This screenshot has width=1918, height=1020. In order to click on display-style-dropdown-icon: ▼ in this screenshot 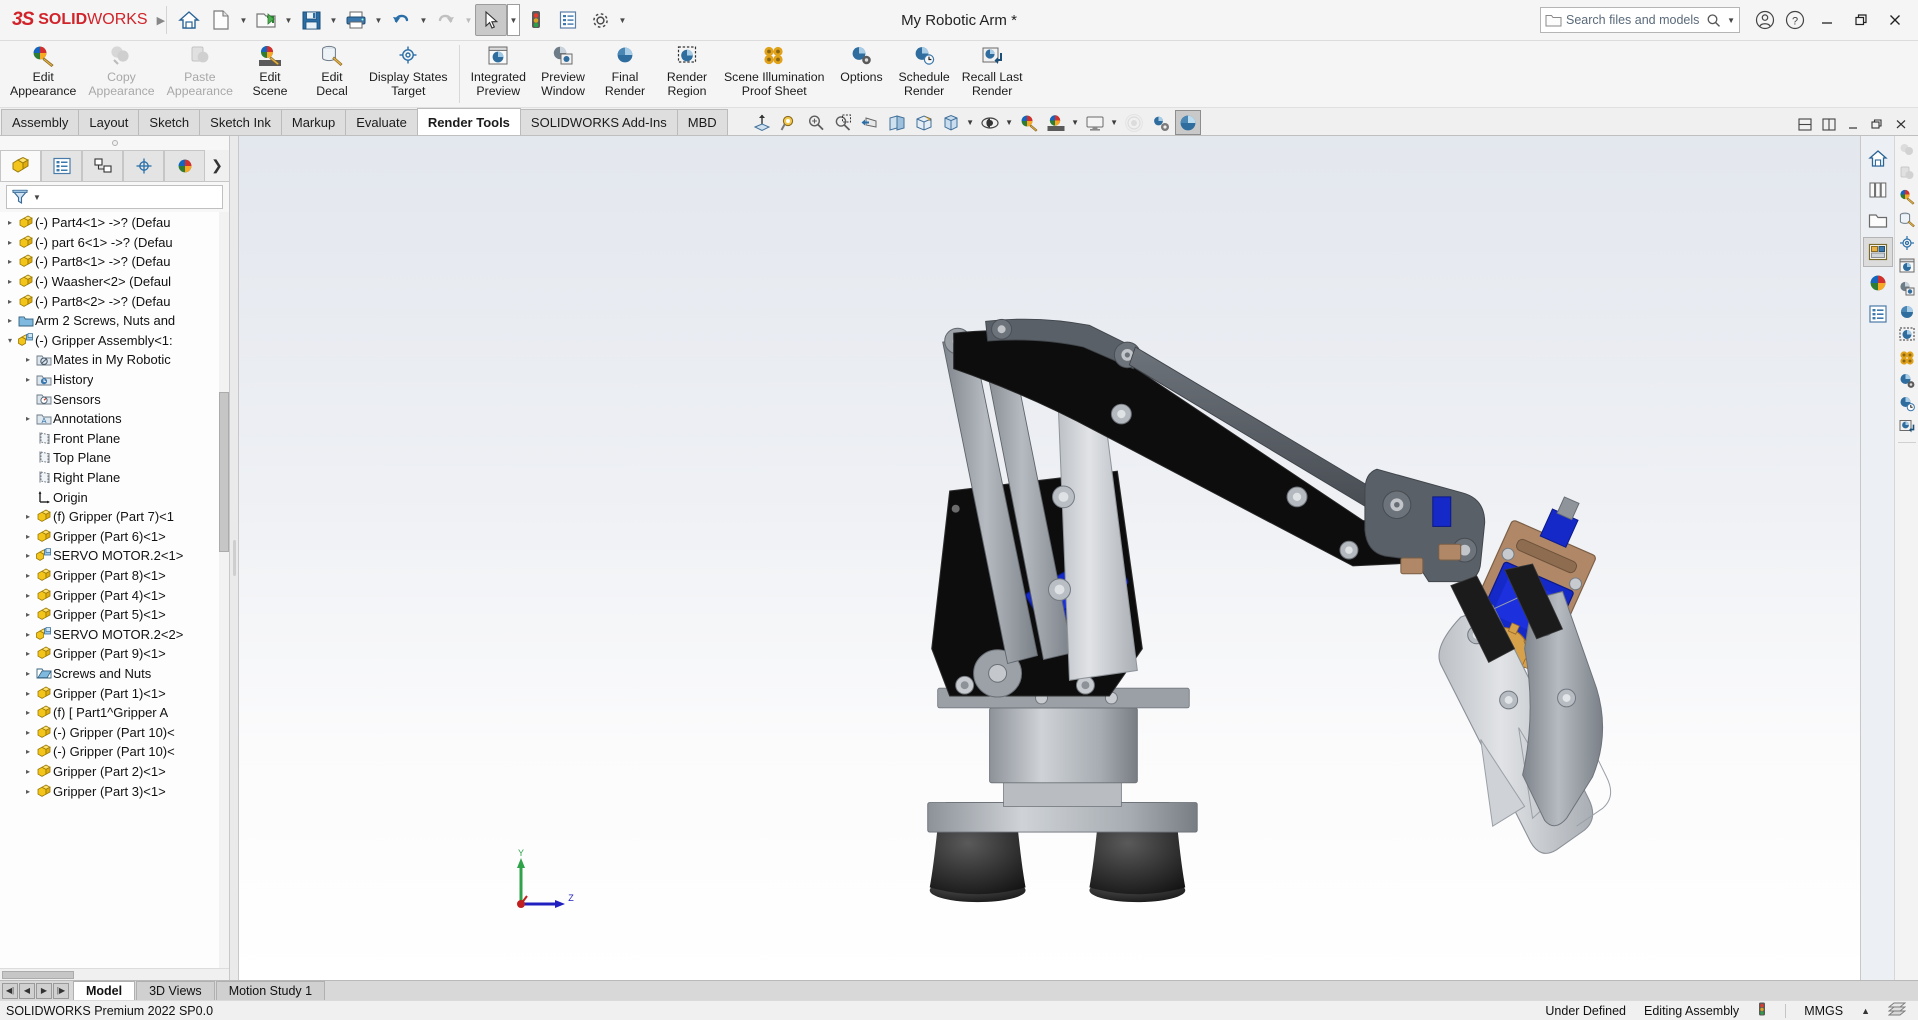, I will do `click(970, 122)`.